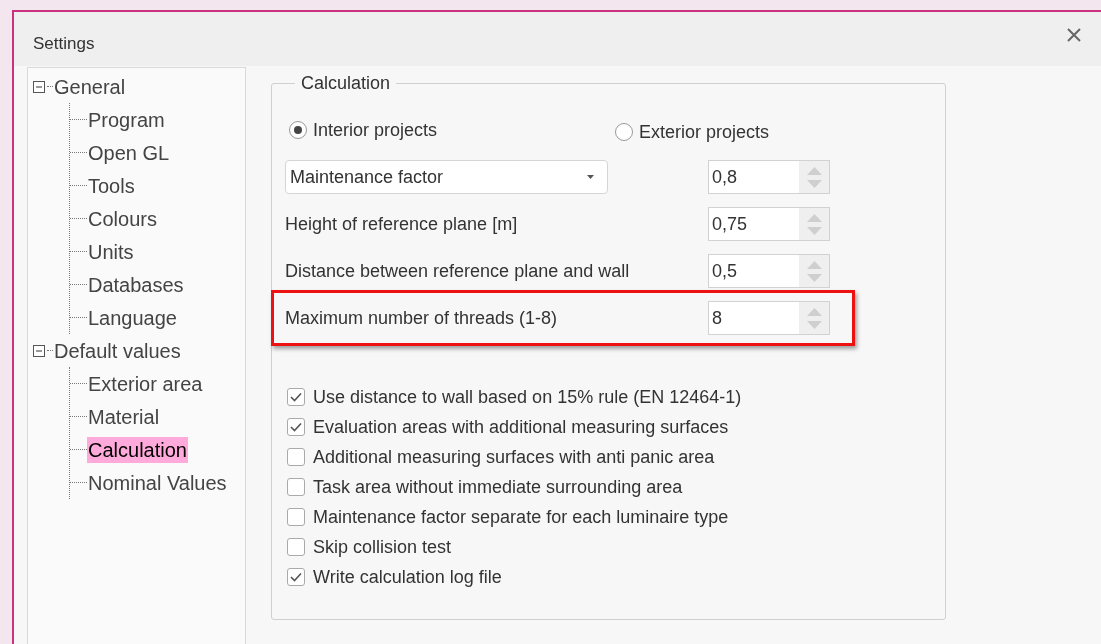  What do you see at coordinates (124, 416) in the screenshot?
I see `tree-item: Material` at bounding box center [124, 416].